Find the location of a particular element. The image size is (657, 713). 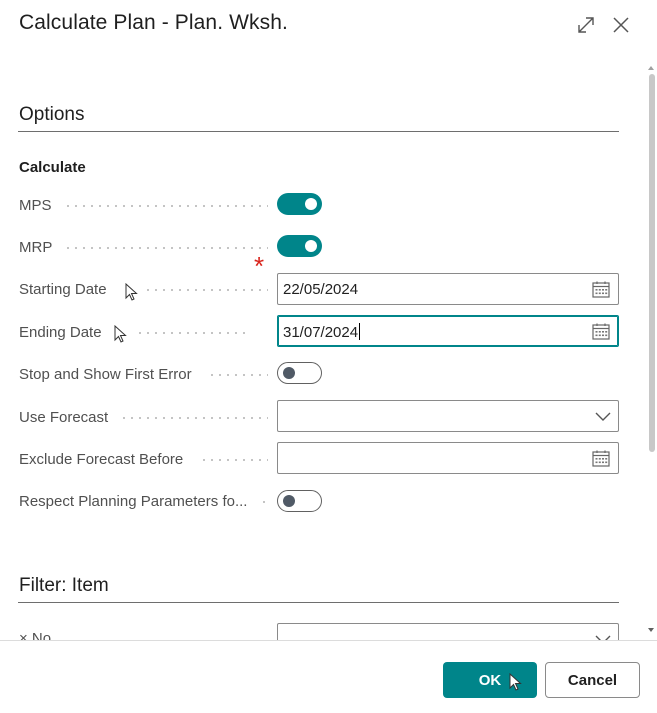

options-divider is located at coordinates (318, 131).